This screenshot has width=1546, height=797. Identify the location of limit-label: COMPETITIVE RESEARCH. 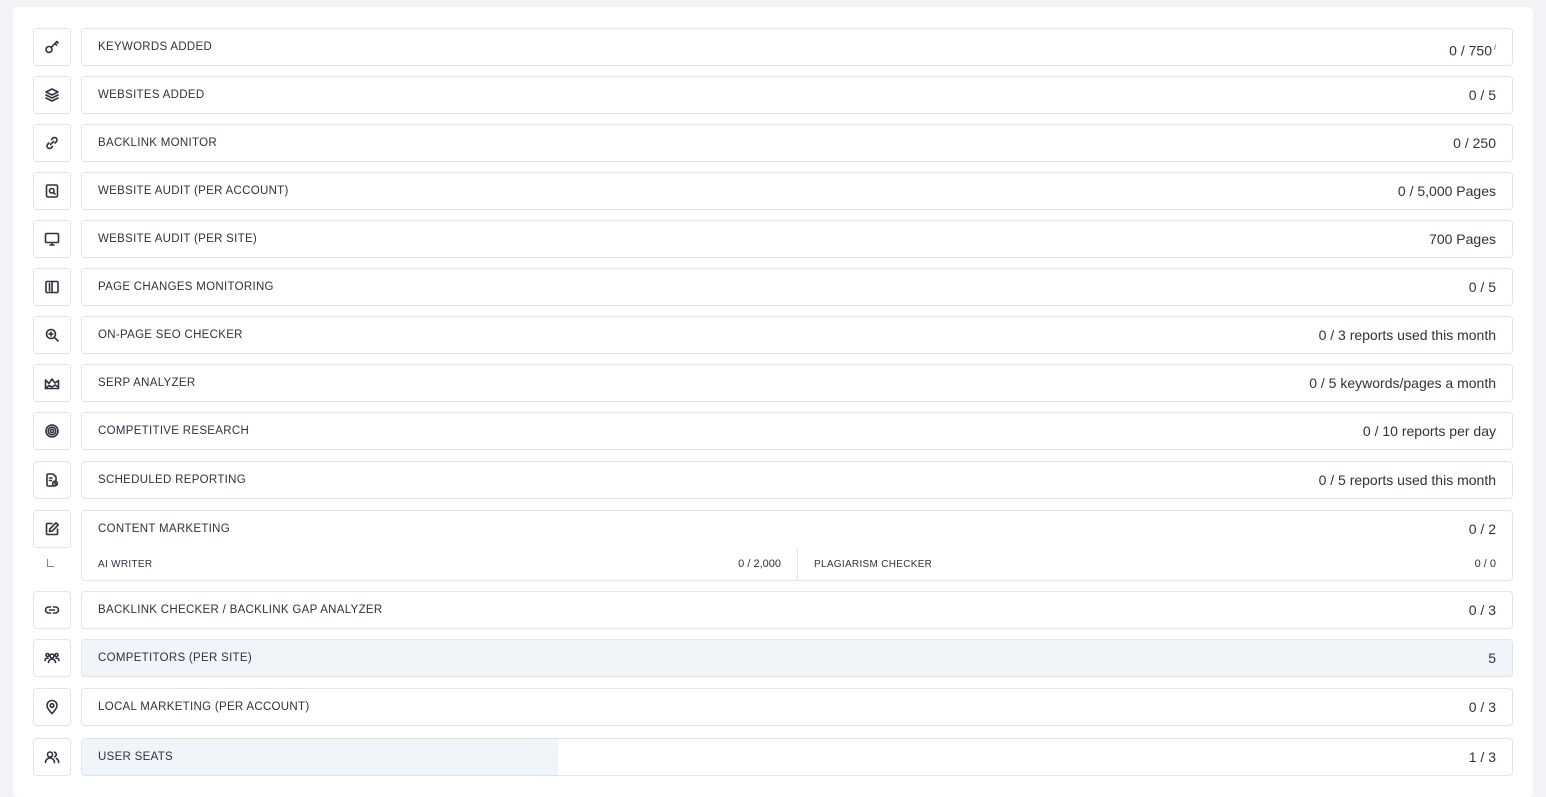
(174, 431).